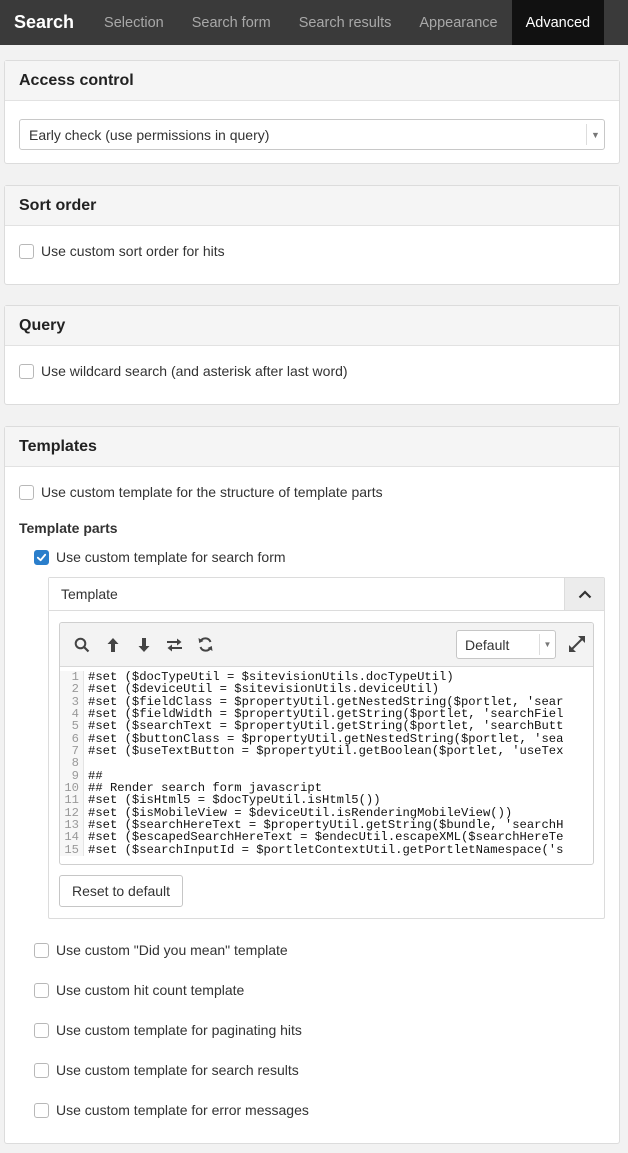 The image size is (628, 1153). What do you see at coordinates (458, 22) in the screenshot?
I see `tab-appearance: Appearance` at bounding box center [458, 22].